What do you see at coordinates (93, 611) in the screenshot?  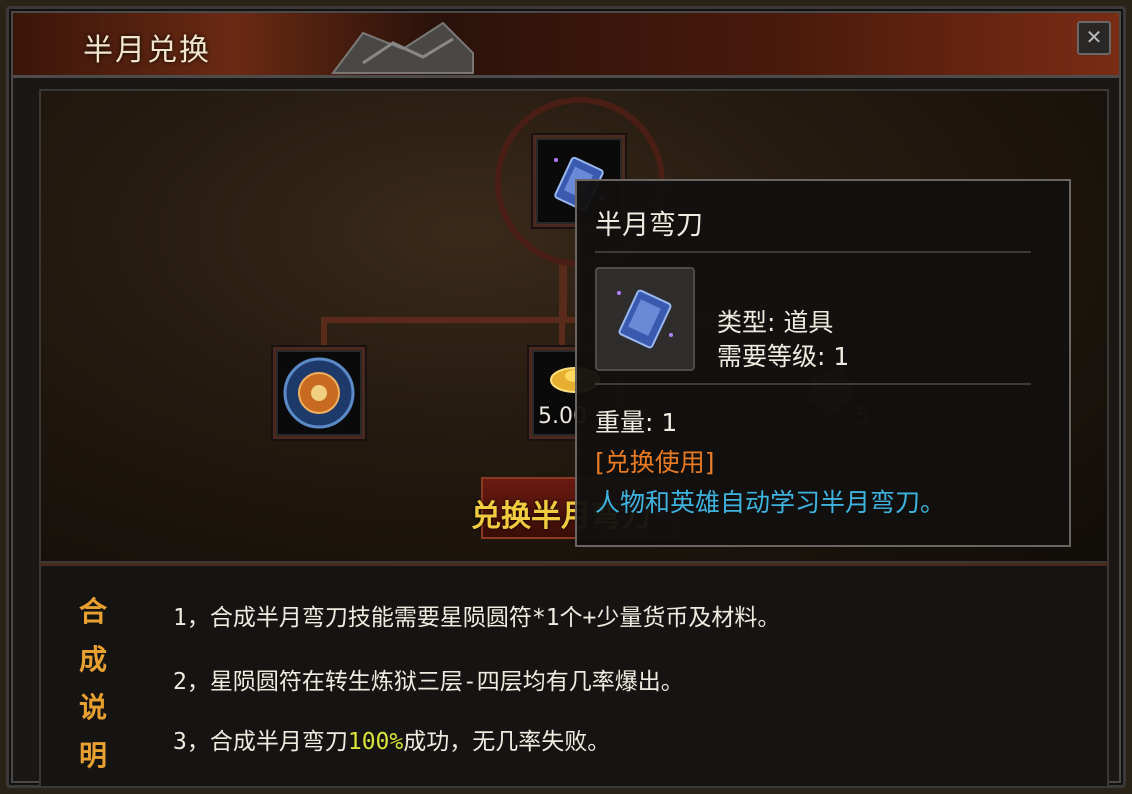 I see `side-label-char: 合` at bounding box center [93, 611].